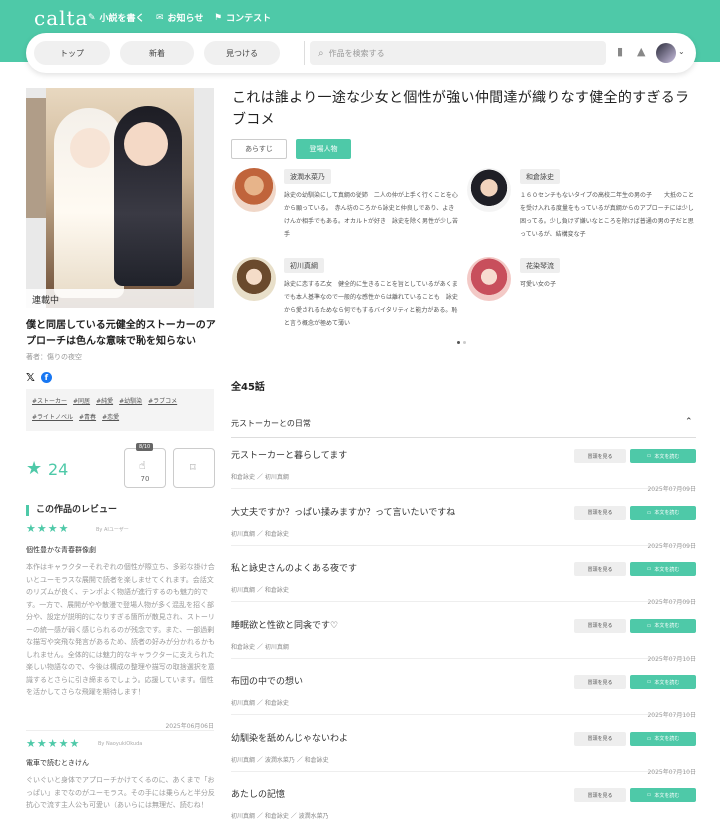 The image size is (720, 824). What do you see at coordinates (92, 17) in the screenshot?
I see `pen-icon: ✎` at bounding box center [92, 17].